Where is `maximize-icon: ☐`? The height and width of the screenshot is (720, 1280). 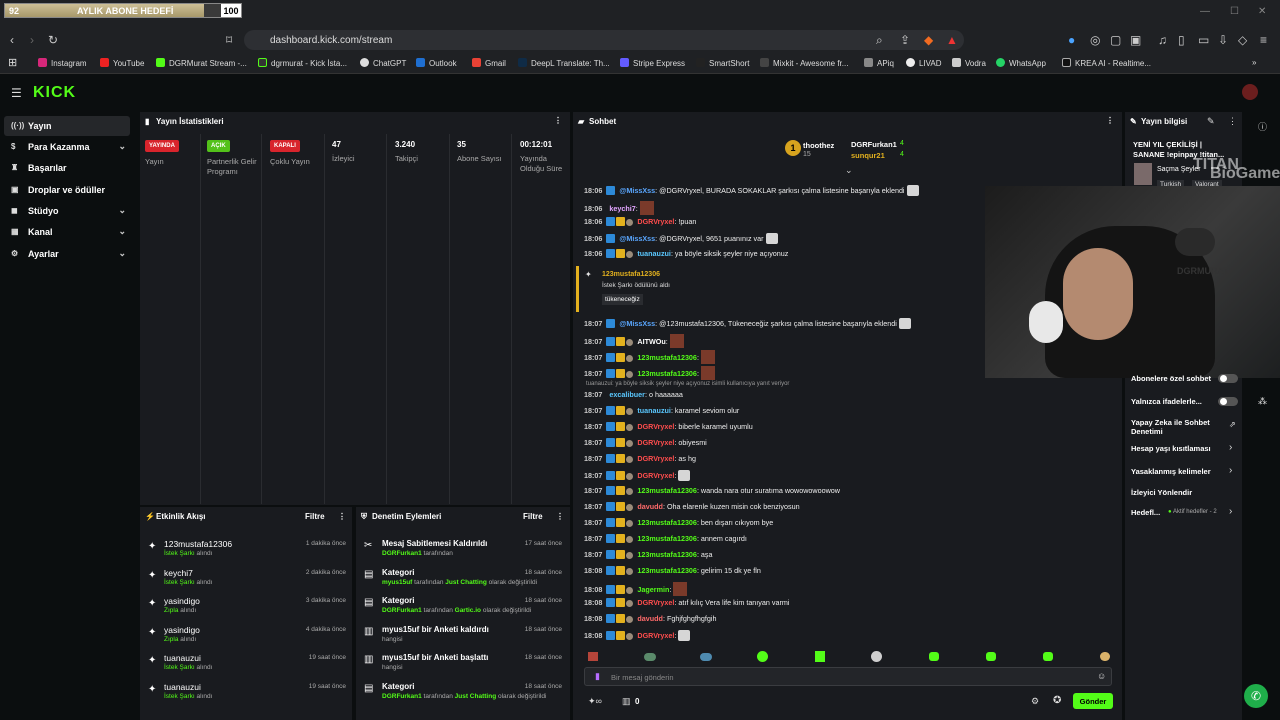
maximize-icon: ☐ is located at coordinates (1234, 11).